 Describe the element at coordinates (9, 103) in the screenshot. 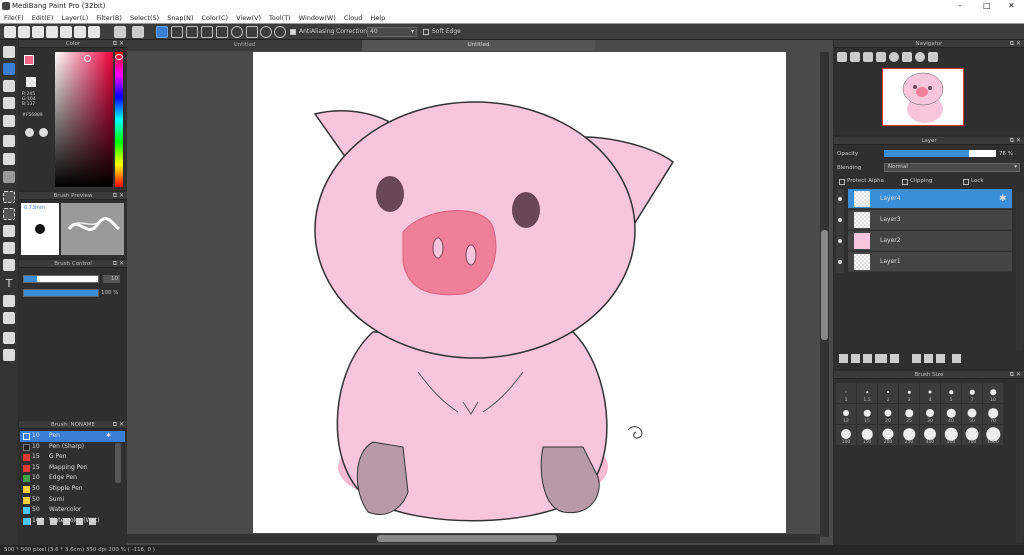

I see `check-tool-icon` at that location.